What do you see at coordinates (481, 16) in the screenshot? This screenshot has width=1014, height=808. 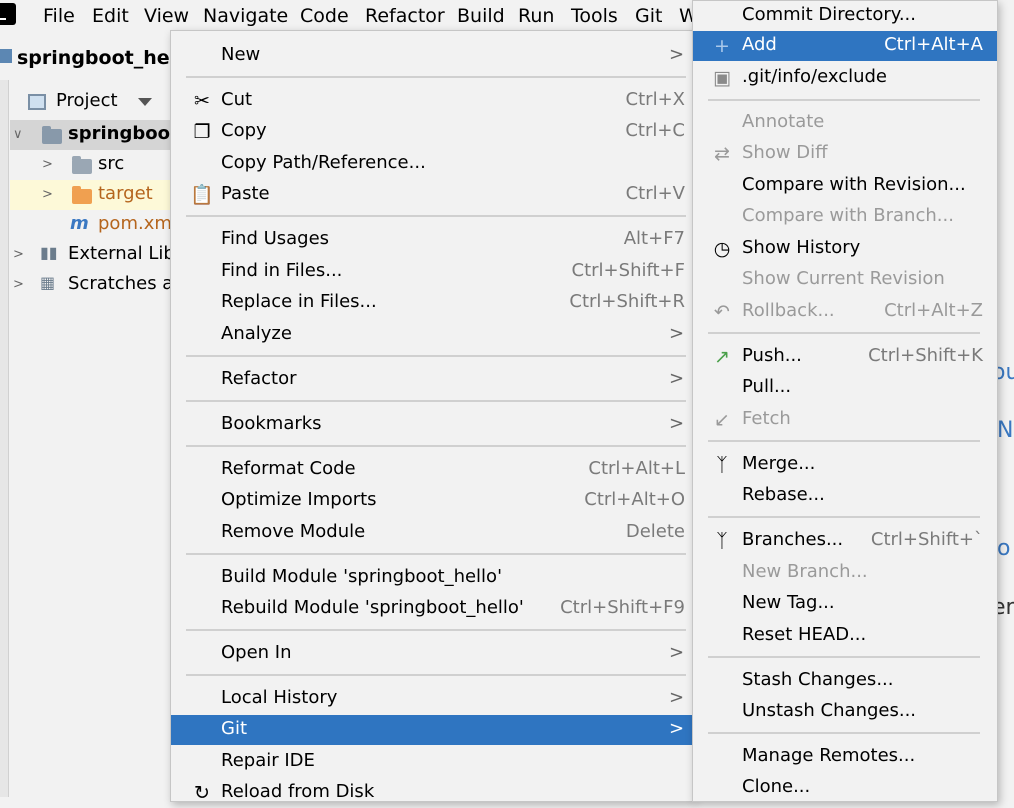 I see `menu-build: Build` at bounding box center [481, 16].